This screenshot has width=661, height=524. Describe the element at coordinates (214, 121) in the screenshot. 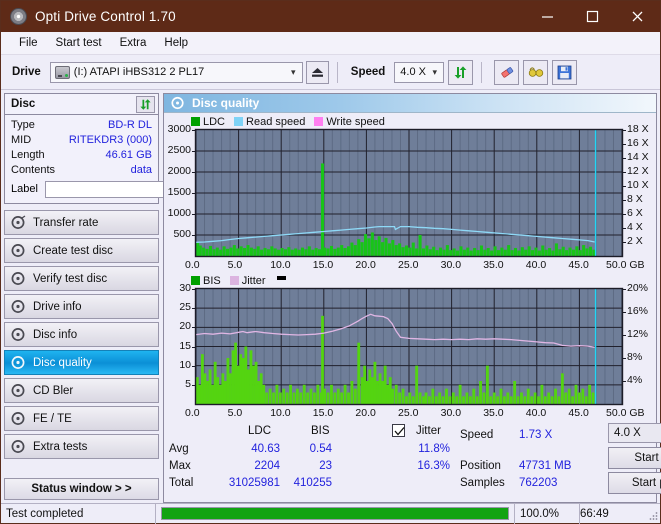

I see `legend-label: LDC` at that location.